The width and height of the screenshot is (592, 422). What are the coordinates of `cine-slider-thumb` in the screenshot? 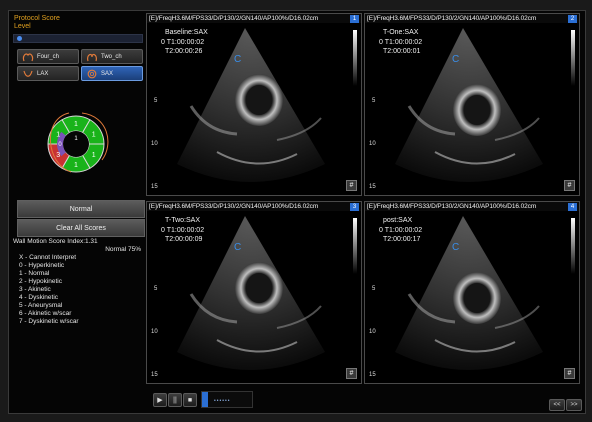 It's located at (205, 399).